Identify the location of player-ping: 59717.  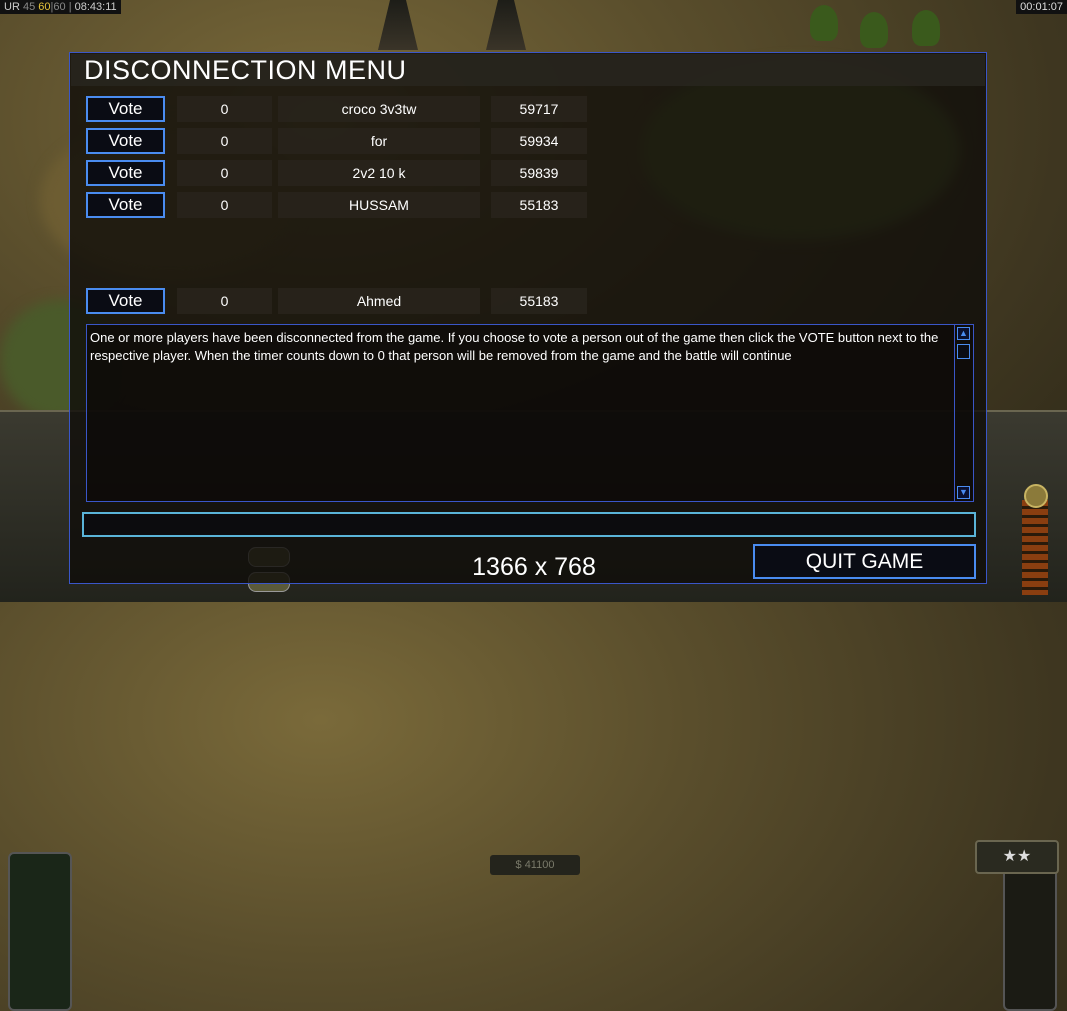
(539, 109).